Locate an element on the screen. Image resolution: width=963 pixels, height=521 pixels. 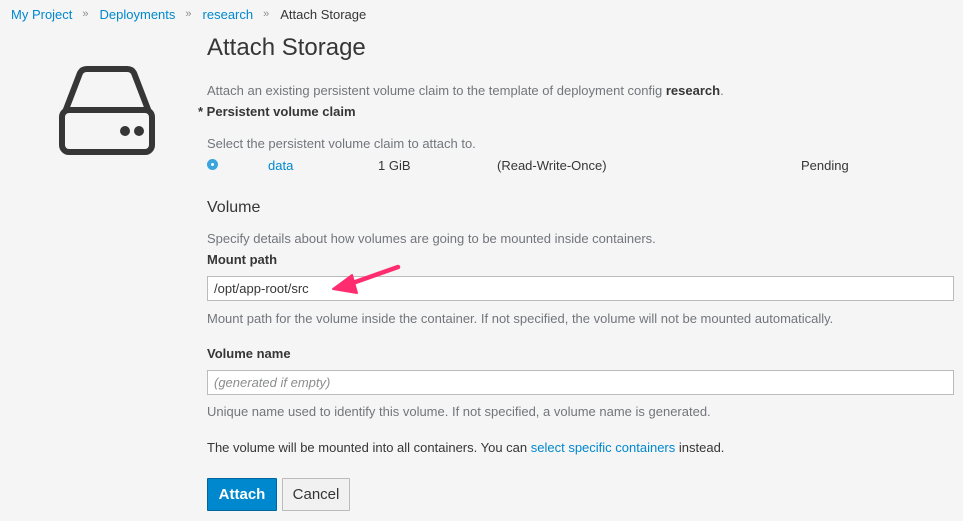
pvc-status: Pending is located at coordinates (825, 165).